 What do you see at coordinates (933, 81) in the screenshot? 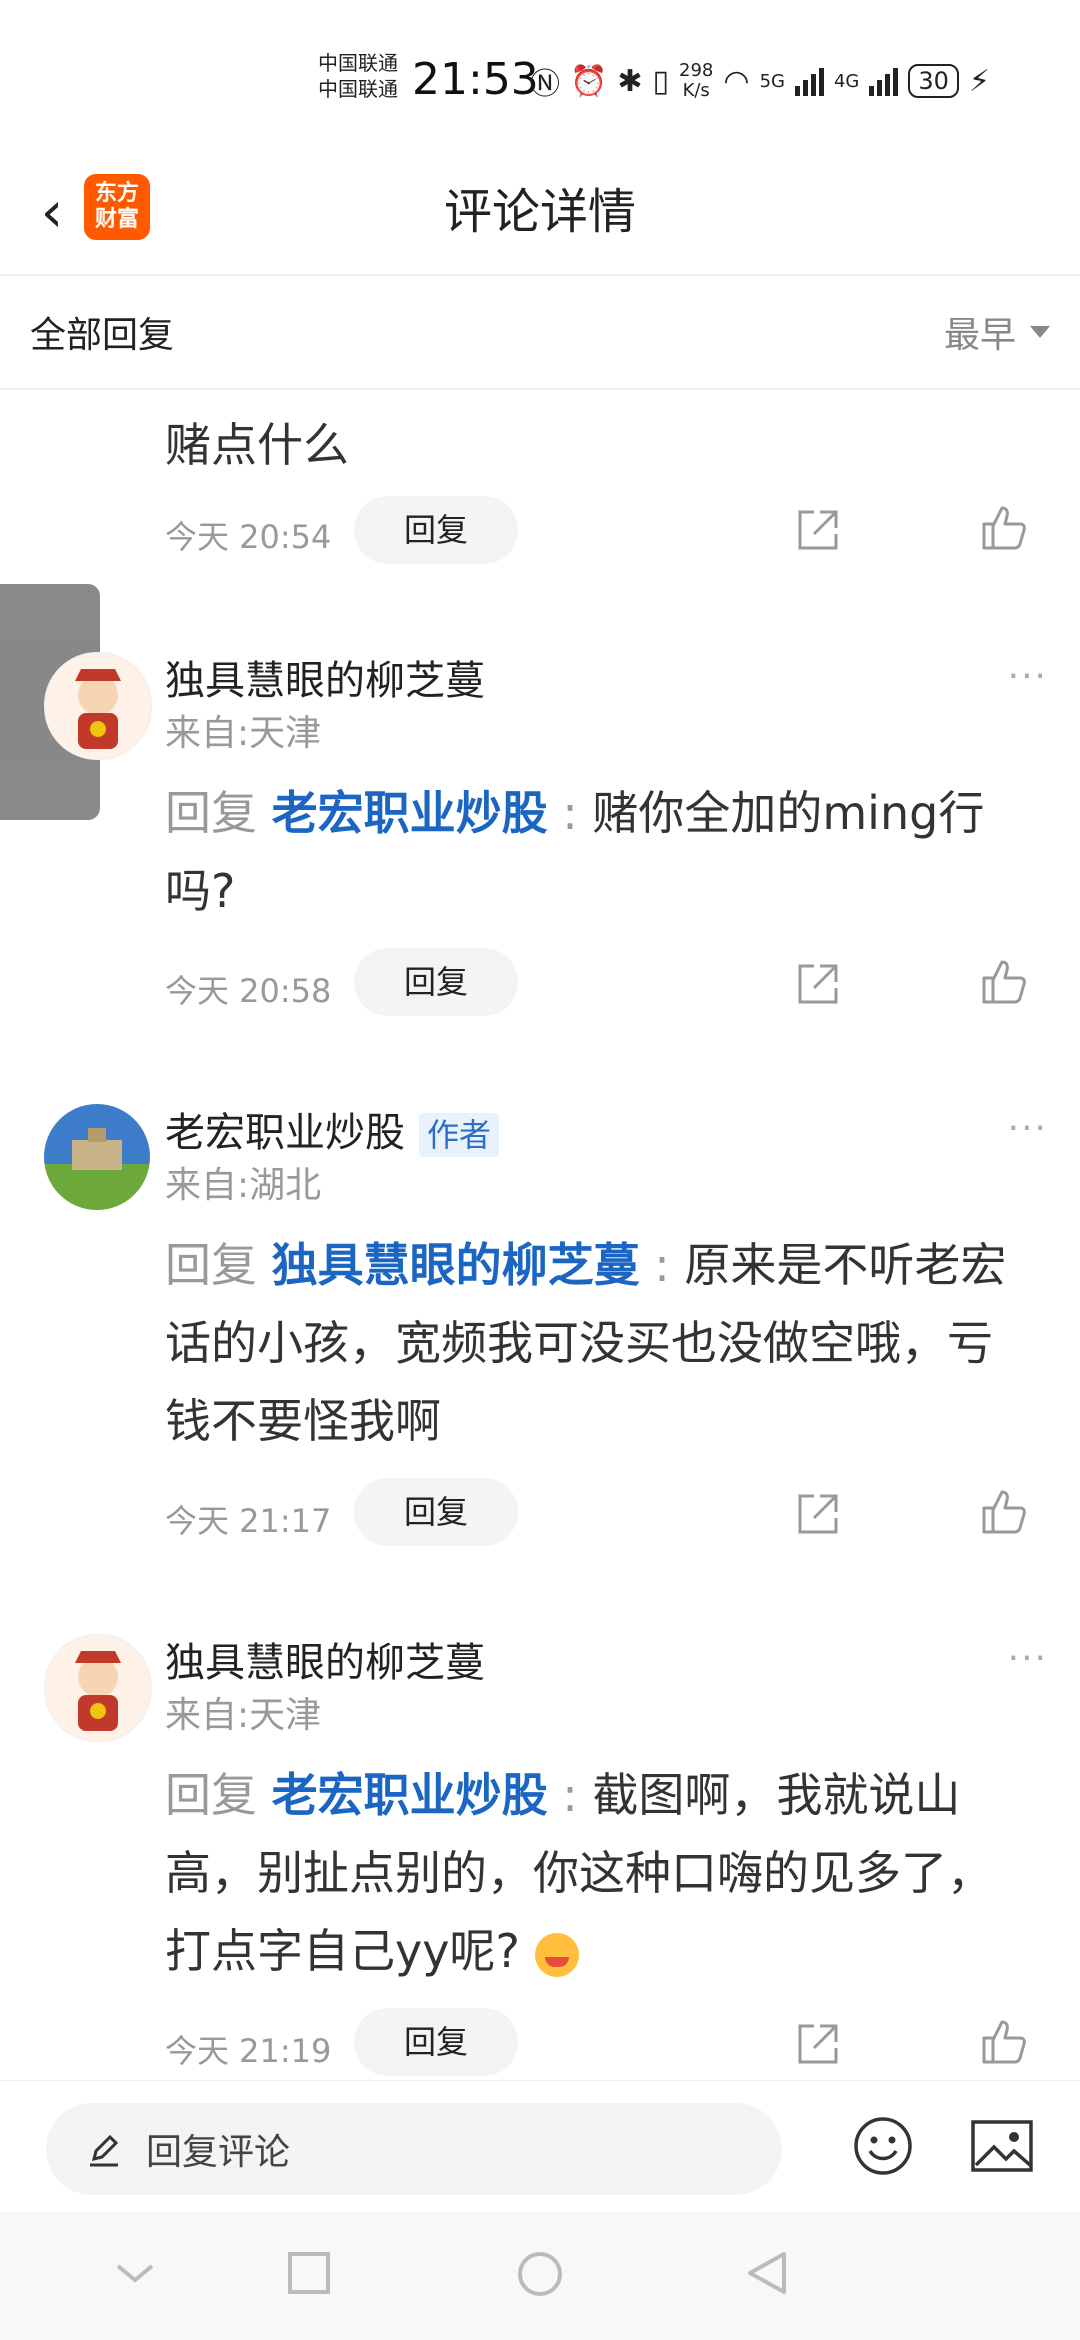
I see `battery-level: 30` at bounding box center [933, 81].